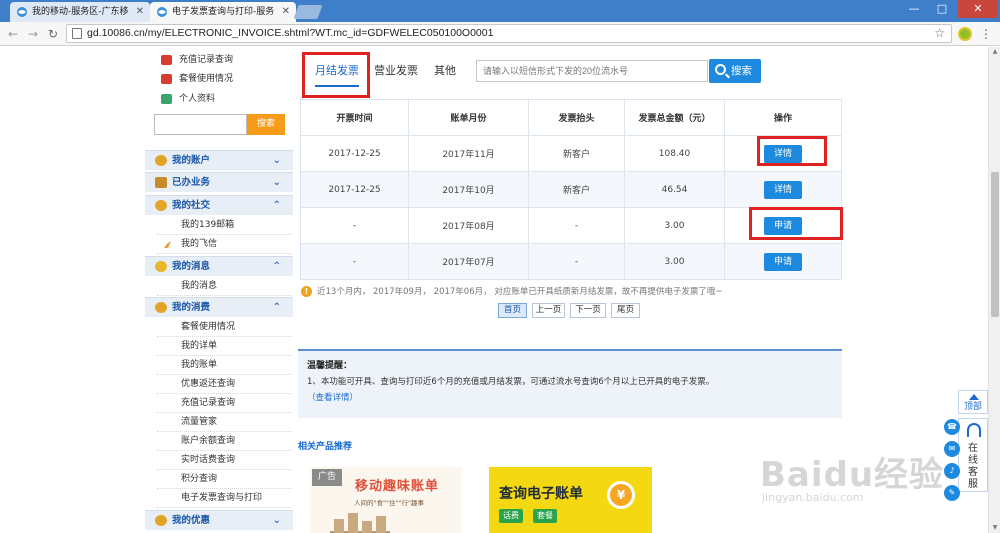  I want to click on sidebar-section-my-account: 我的账户 ⌄, so click(219, 160).